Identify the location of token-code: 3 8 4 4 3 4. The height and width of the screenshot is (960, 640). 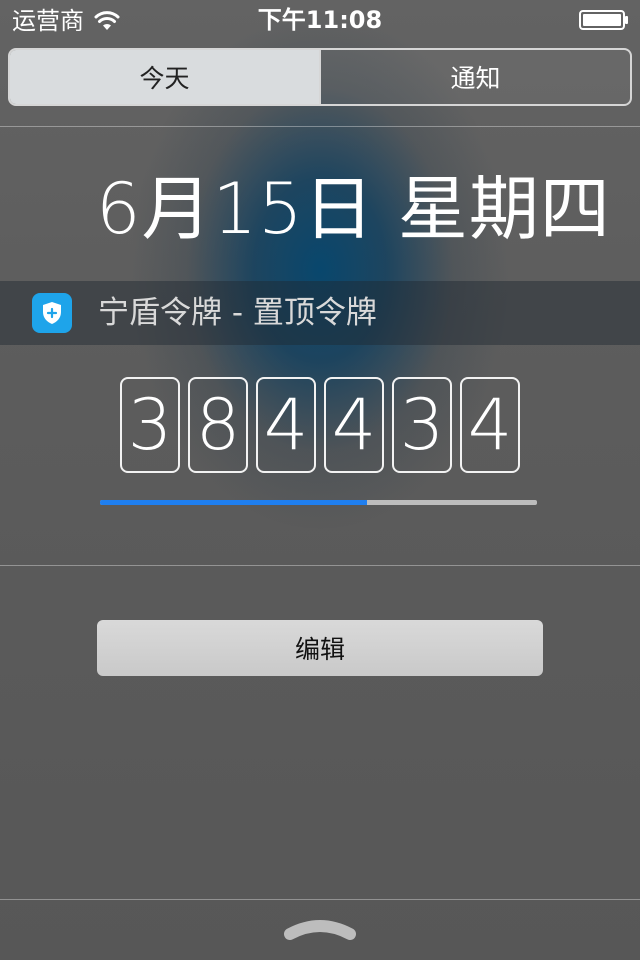
(320, 425).